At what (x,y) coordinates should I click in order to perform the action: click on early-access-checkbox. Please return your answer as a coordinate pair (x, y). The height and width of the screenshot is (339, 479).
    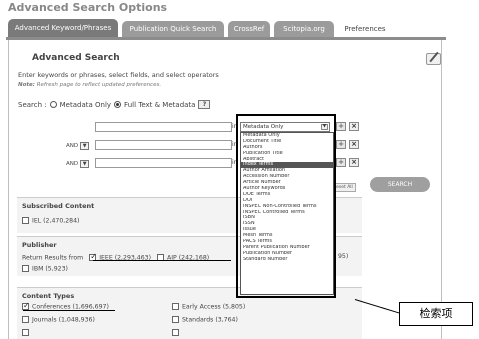
    Looking at the image, I should click on (175, 306).